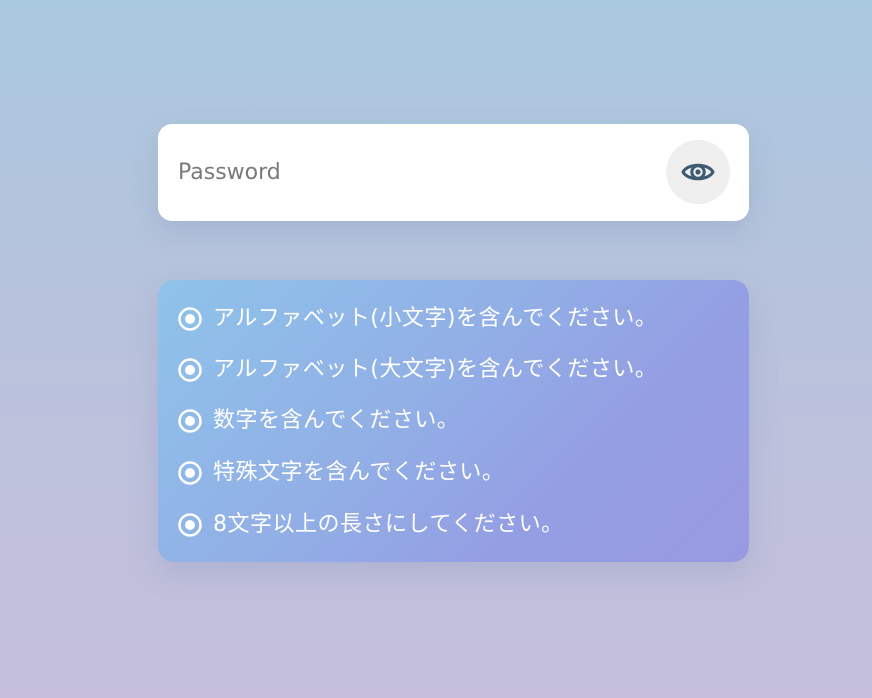 This screenshot has height=698, width=872. I want to click on requirement-item: 8文字以上の長さにしてください。, so click(370, 525).